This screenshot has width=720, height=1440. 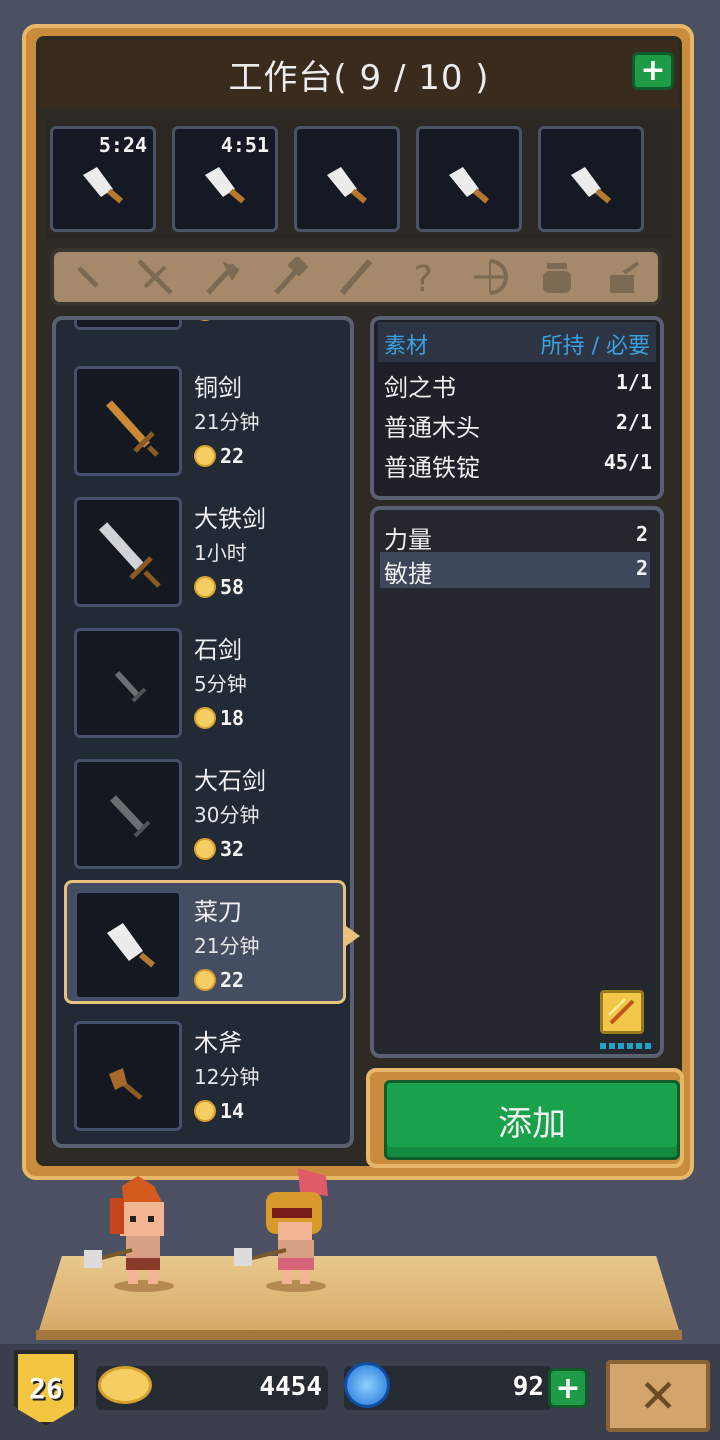 I want to click on owned-required-label: 所持 / 必要, so click(x=595, y=346).